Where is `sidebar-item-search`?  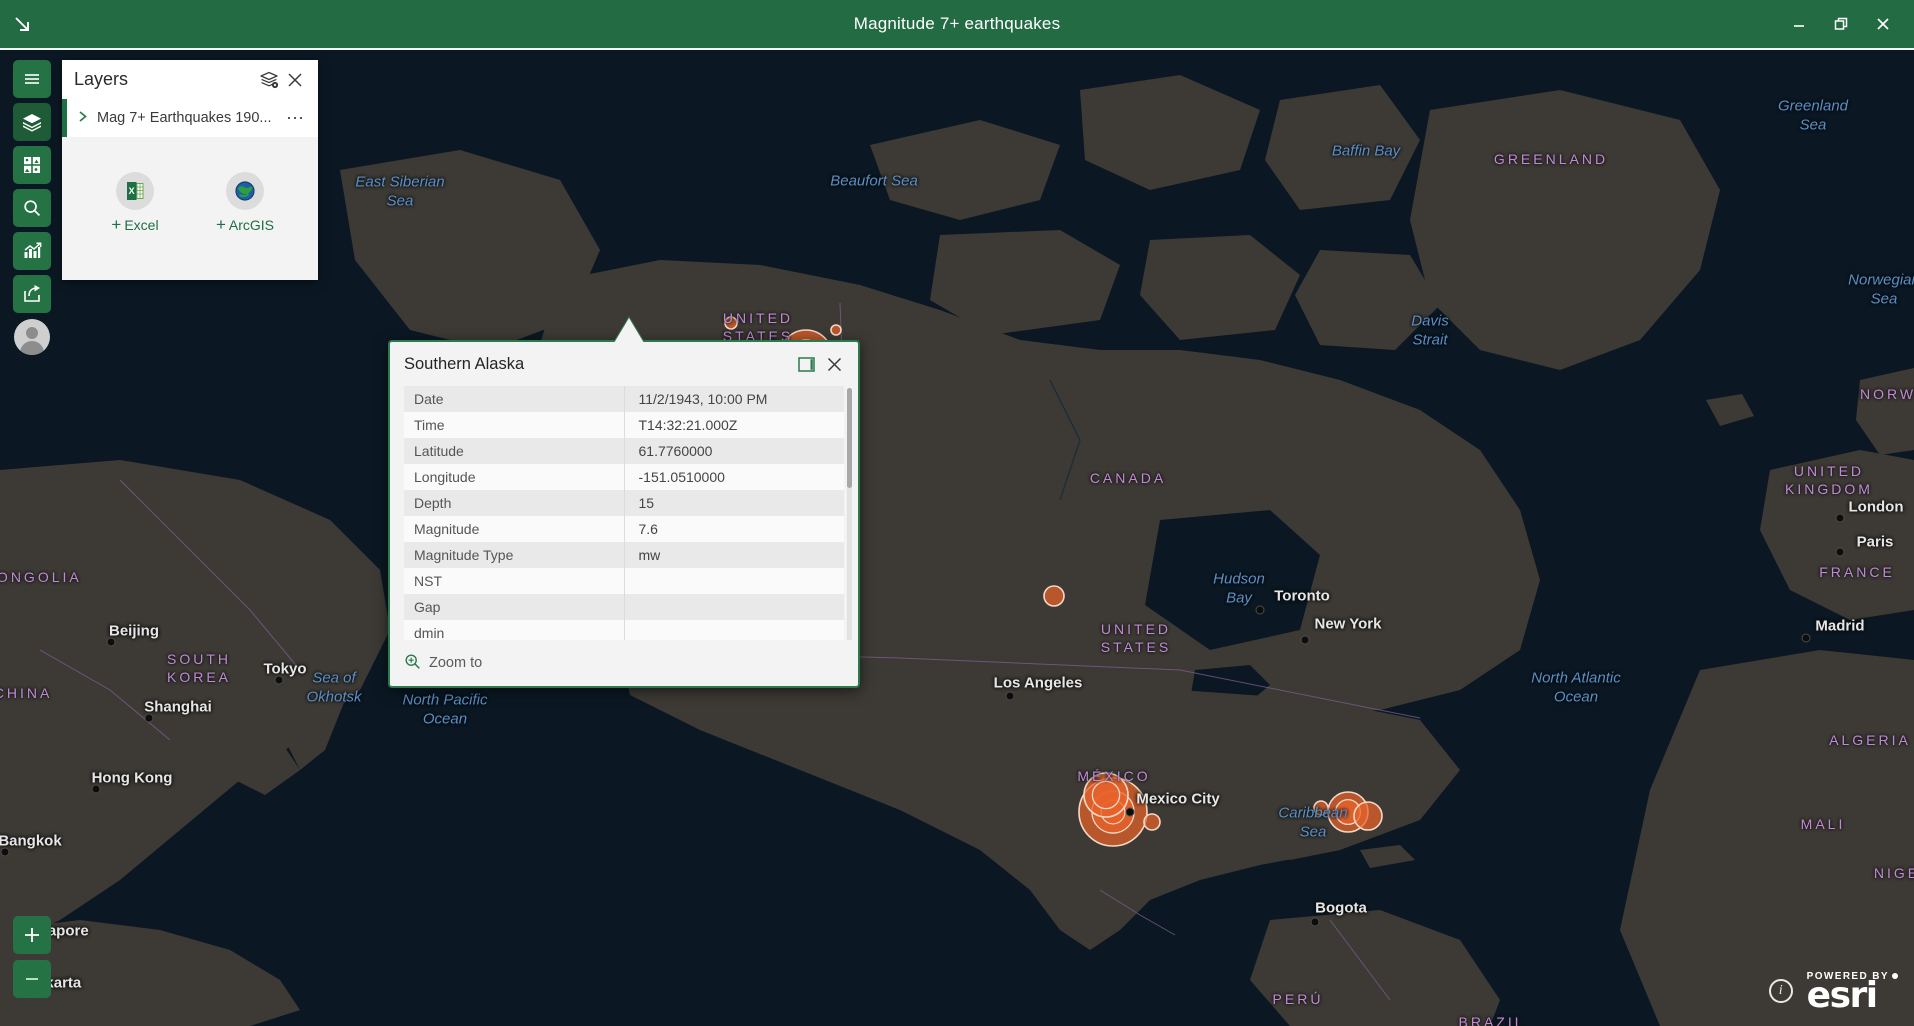
sidebar-item-search is located at coordinates (32, 208).